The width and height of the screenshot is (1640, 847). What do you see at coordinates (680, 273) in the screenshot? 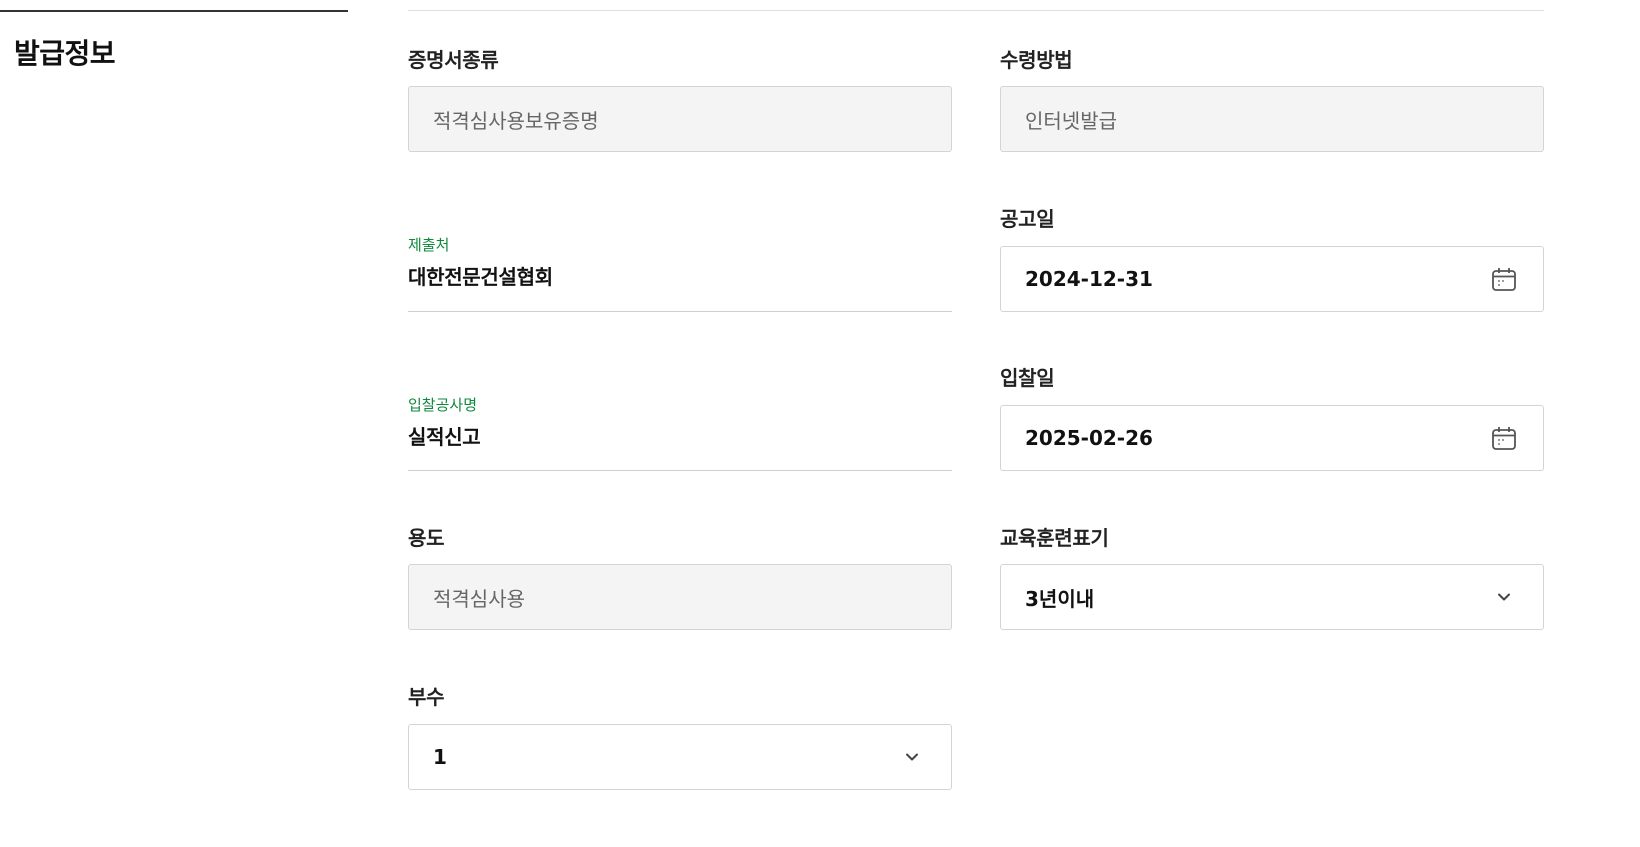
I see `submit-to-field: 제출처 대한전문건설협회` at bounding box center [680, 273].